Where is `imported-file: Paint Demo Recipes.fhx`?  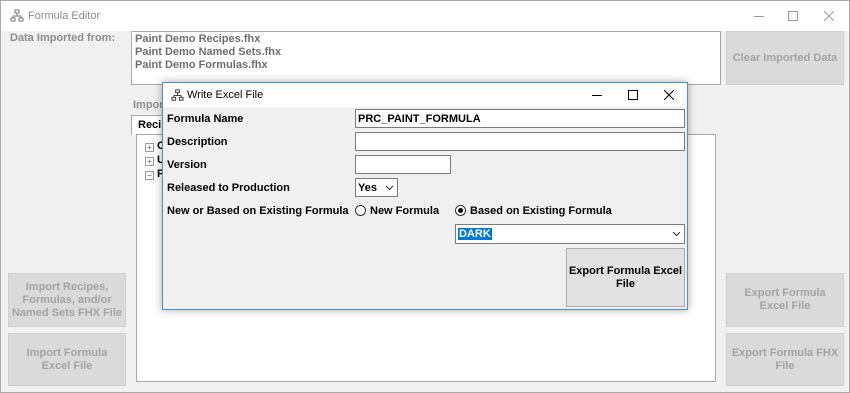
imported-file: Paint Demo Recipes.fhx is located at coordinates (198, 39).